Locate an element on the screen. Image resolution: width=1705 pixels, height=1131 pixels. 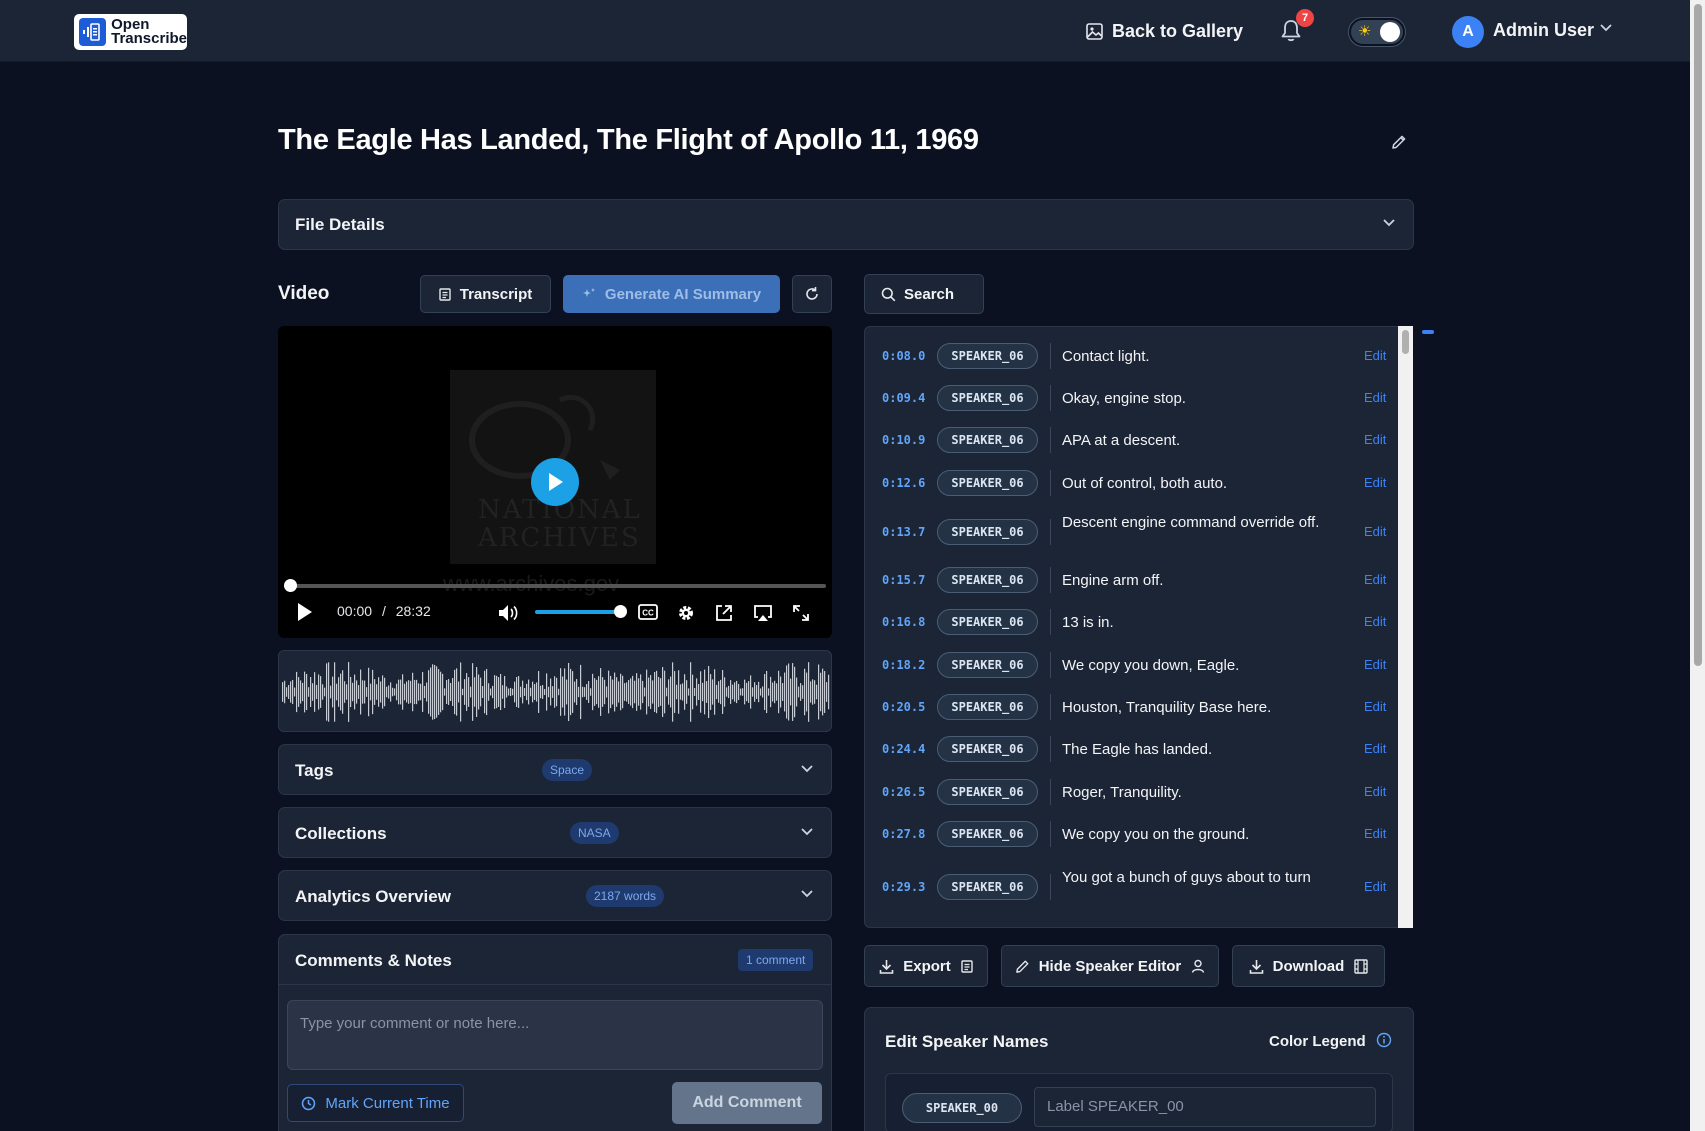
transcript-segment: 0:08.0 SPEAKER_06 Contact light. Edit is located at coordinates (1132, 348).